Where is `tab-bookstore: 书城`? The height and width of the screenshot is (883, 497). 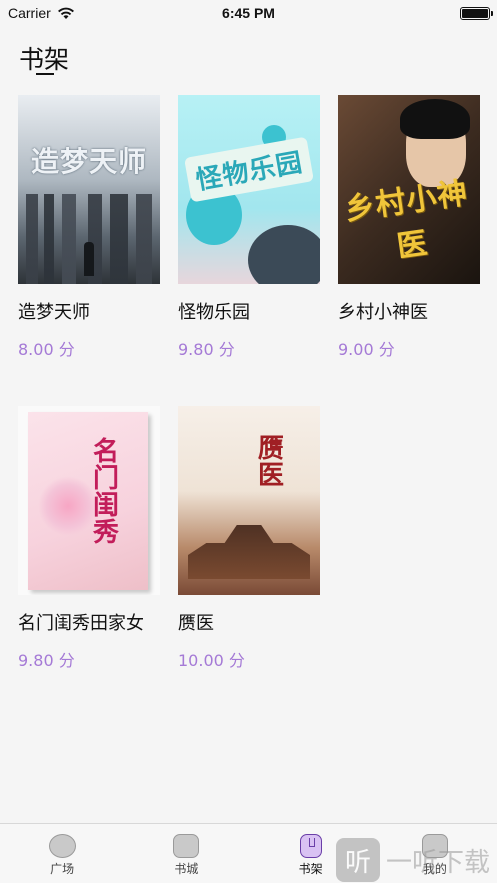
tab-bookstore: 书城 is located at coordinates (186, 853).